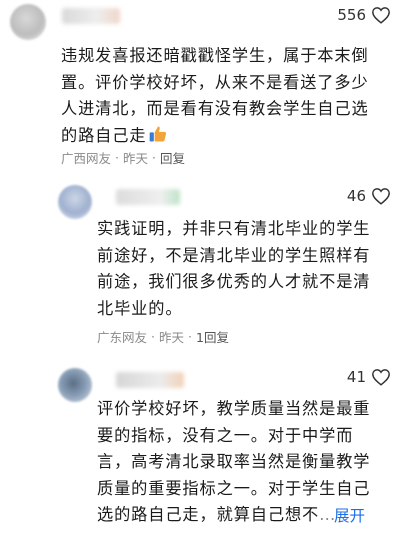 The width and height of the screenshot is (413, 534). Describe the element at coordinates (158, 133) in the screenshot. I see `thumbs-up-icon` at that location.